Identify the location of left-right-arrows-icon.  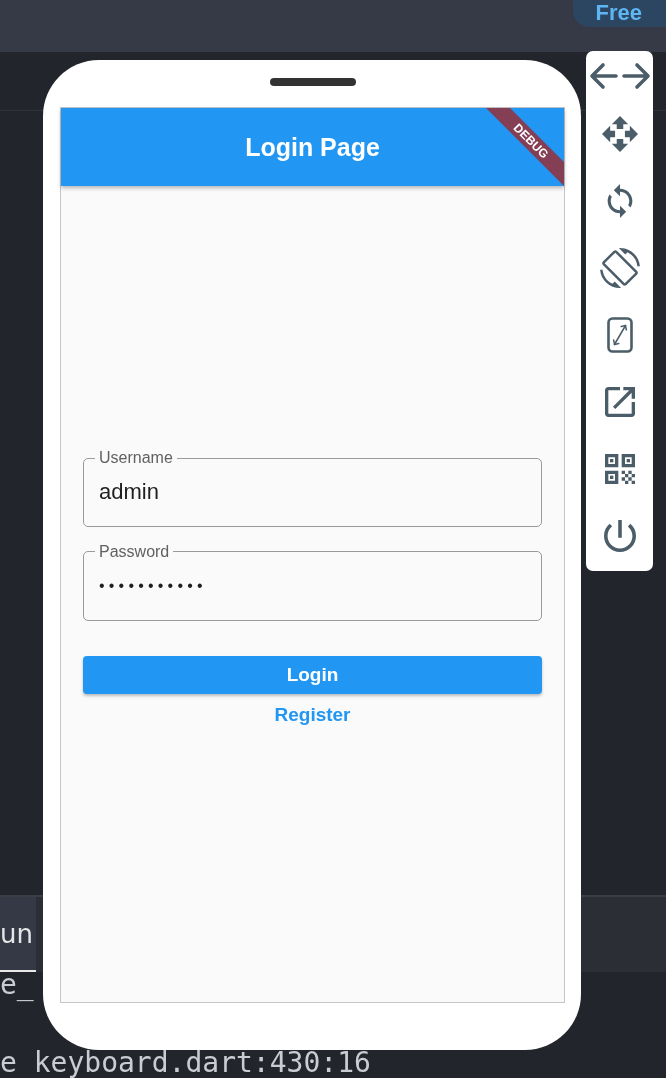
(619, 75).